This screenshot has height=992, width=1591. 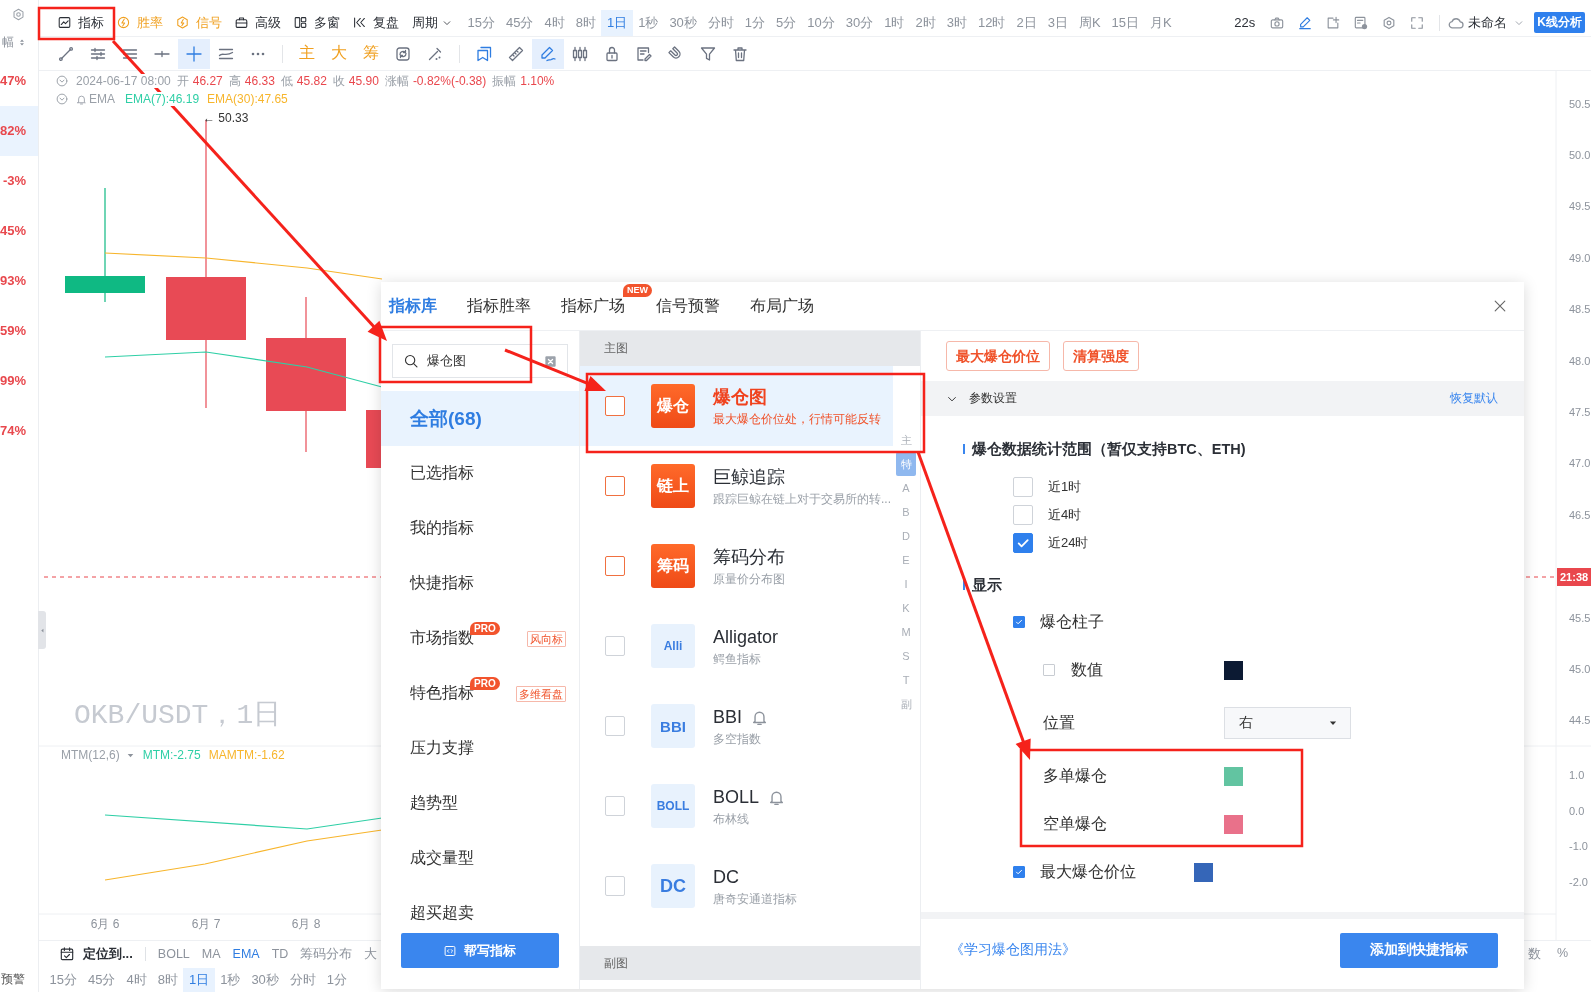 I want to click on period-menu: 周期, so click(x=432, y=22).